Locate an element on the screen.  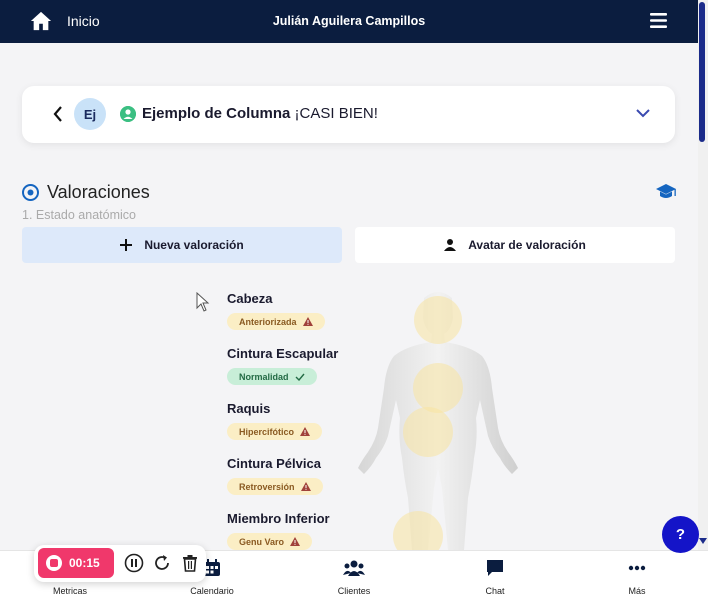
region-tag-label: Hipercifótico is located at coordinates (267, 431).